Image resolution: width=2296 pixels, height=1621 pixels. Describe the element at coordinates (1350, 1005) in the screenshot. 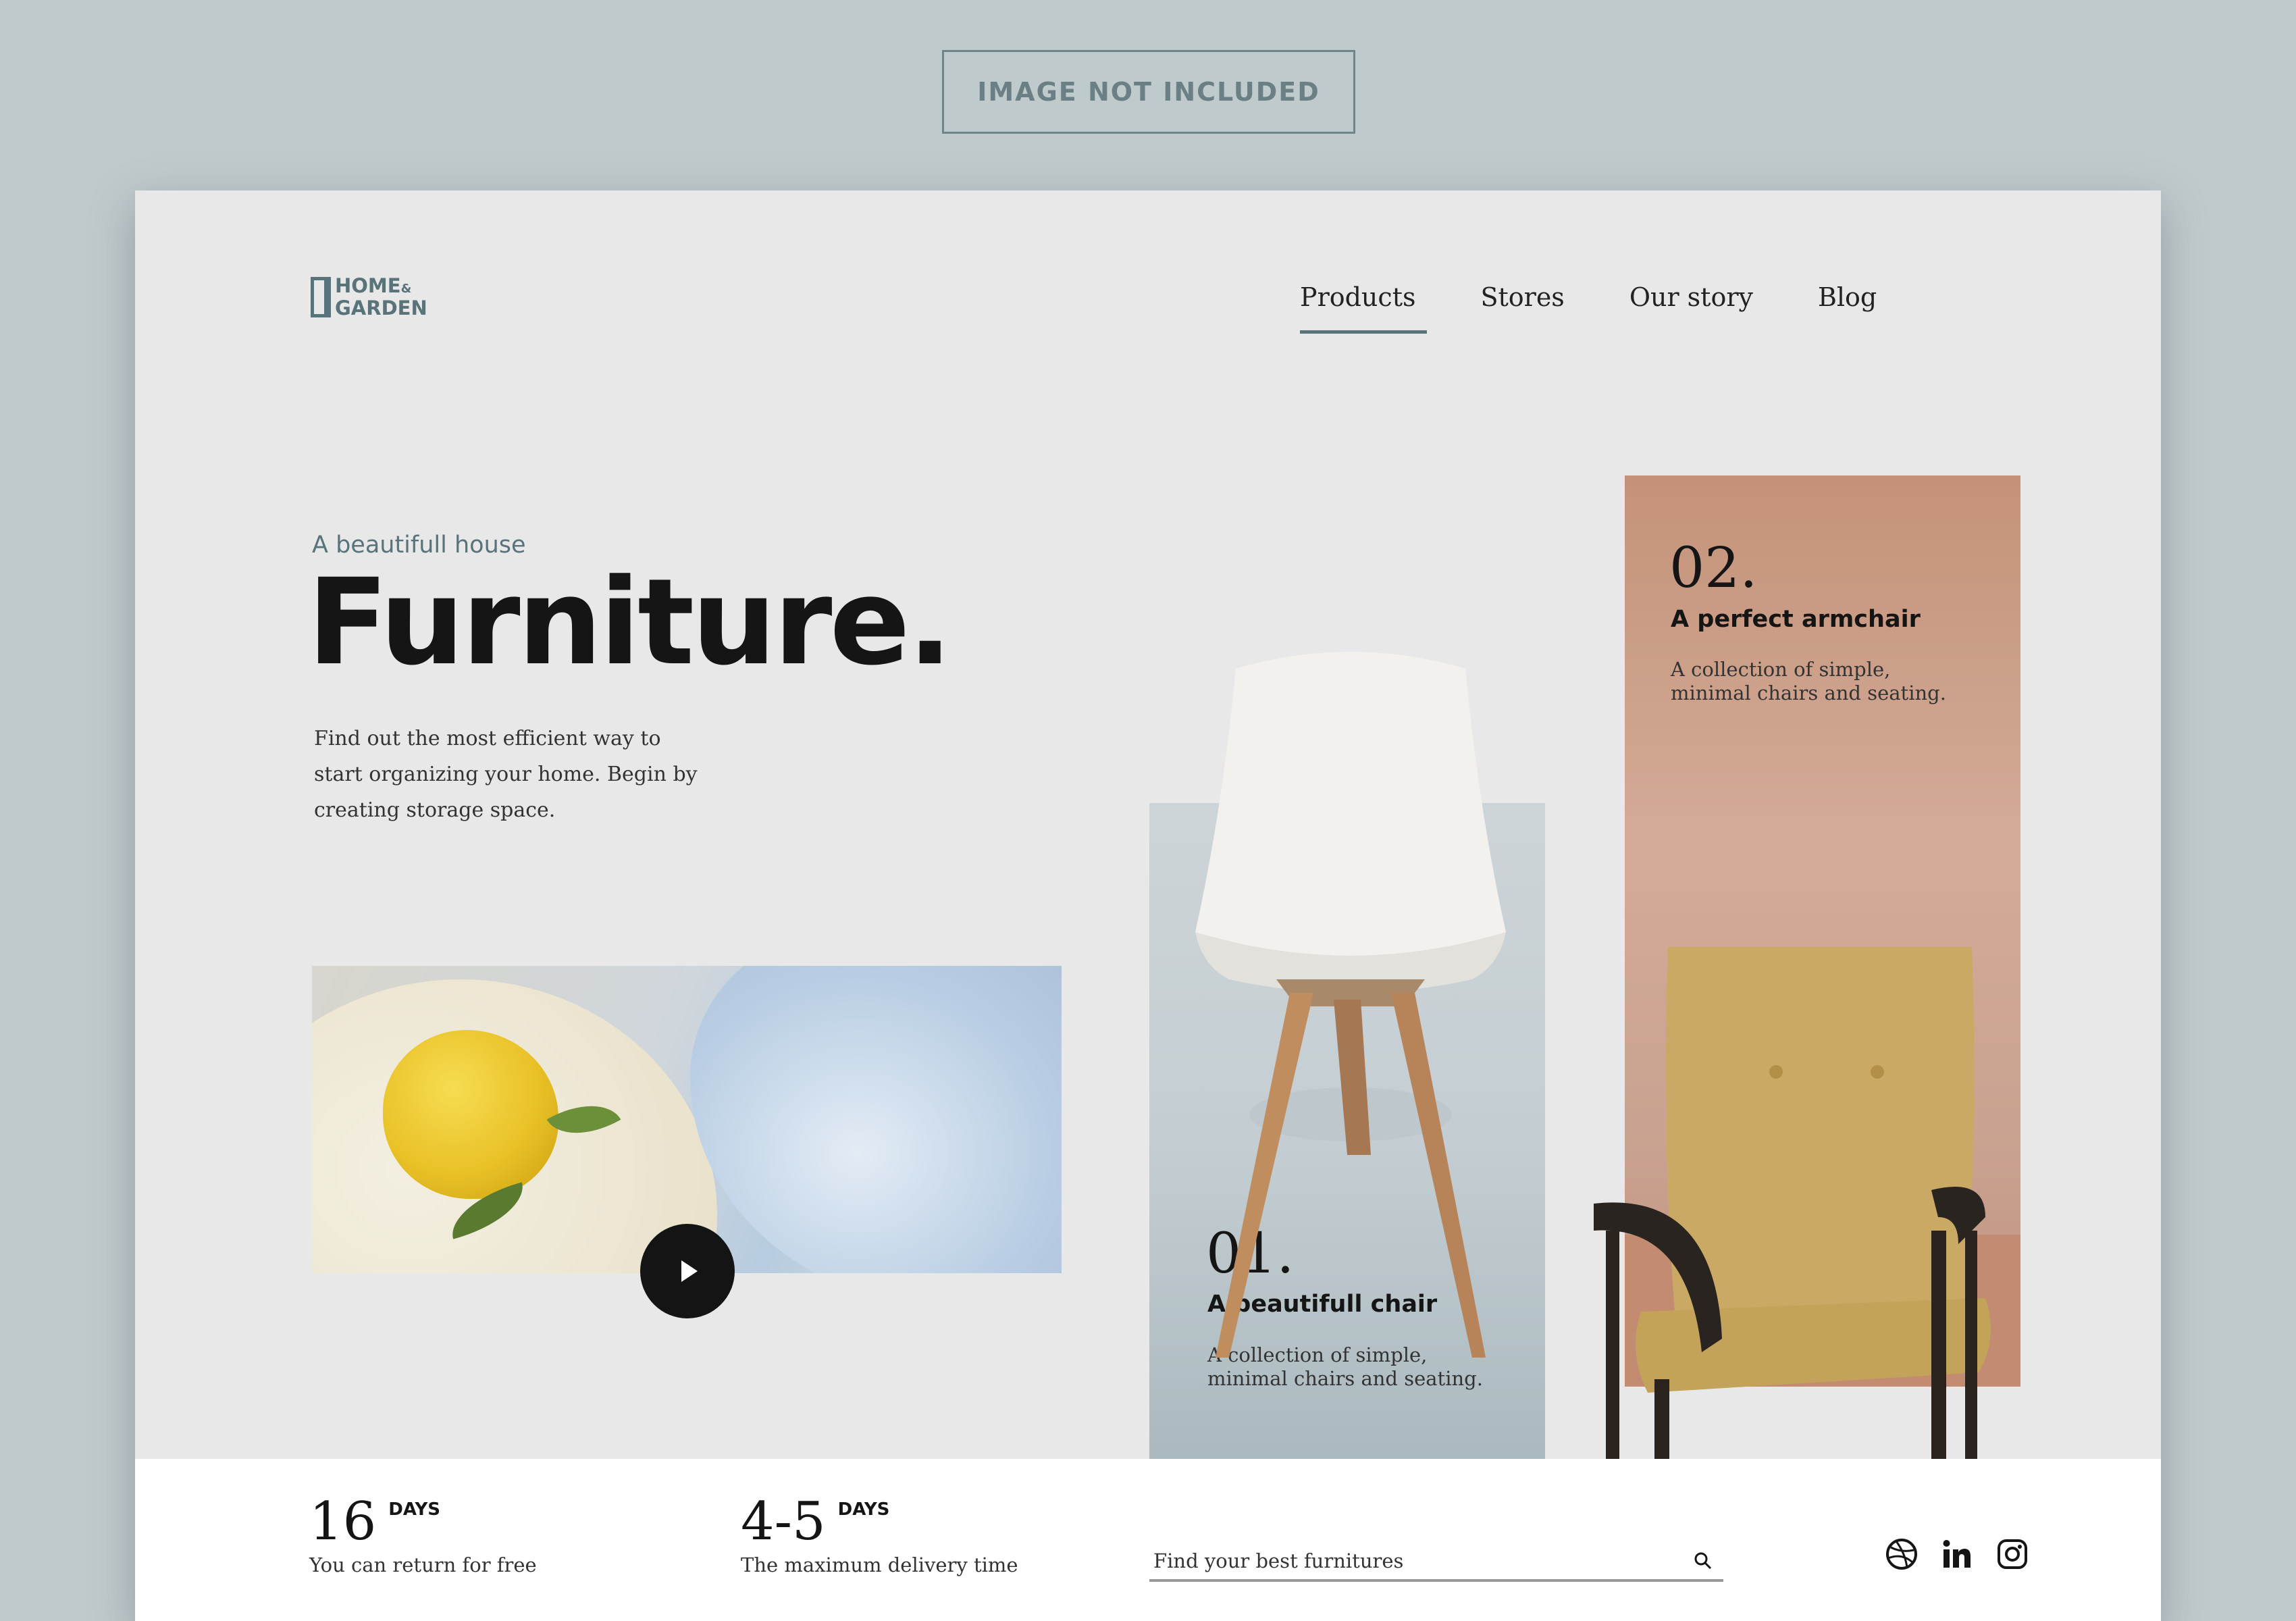

I see `white-chair-image` at that location.